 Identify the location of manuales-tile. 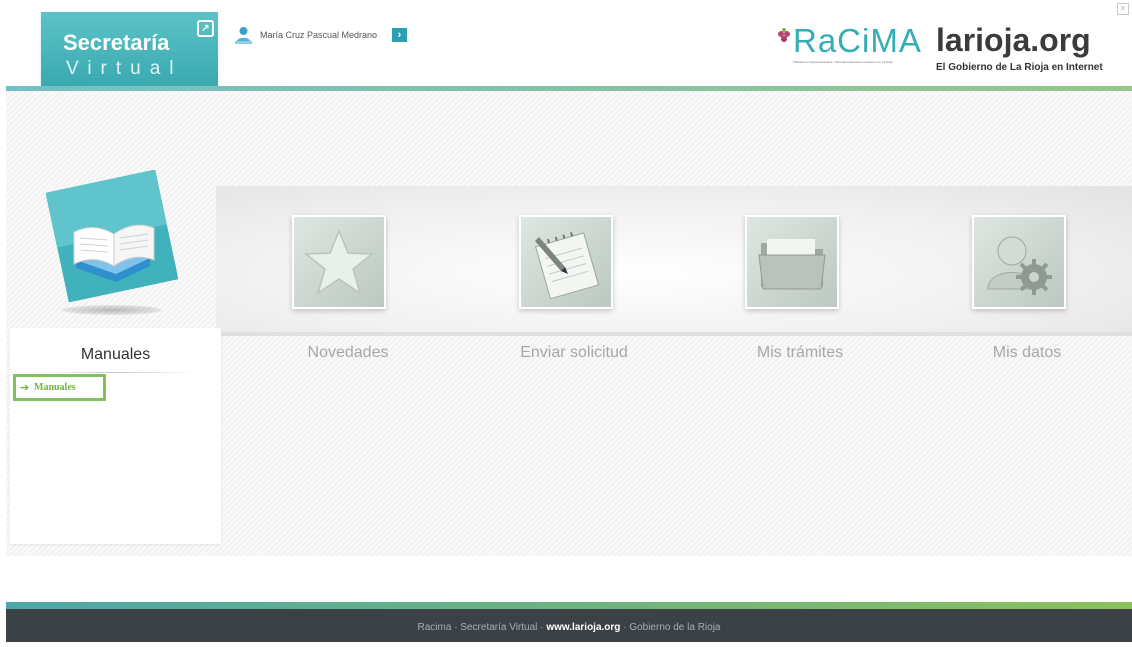
(112, 236).